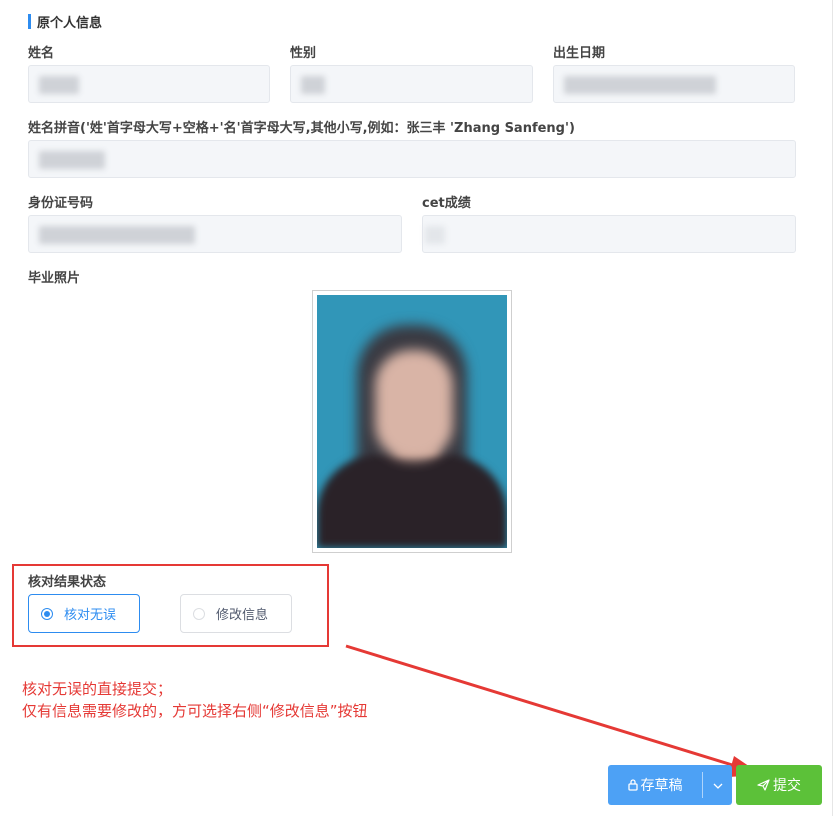 Image resolution: width=835 pixels, height=816 pixels. What do you see at coordinates (661, 786) in the screenshot?
I see `save-draft-label: 存草稿` at bounding box center [661, 786].